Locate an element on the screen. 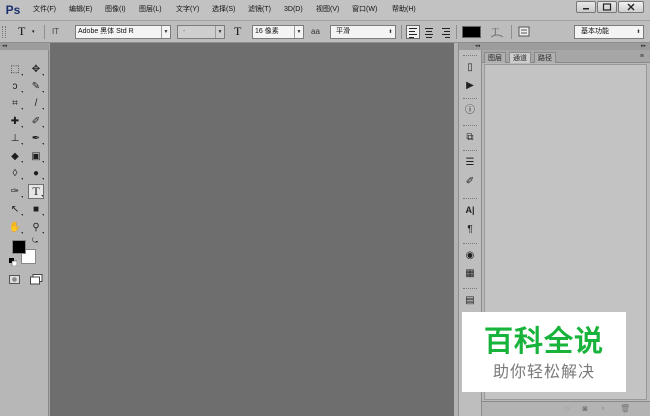 This screenshot has height=416, width=650. text-color-swatch is located at coordinates (471, 32).